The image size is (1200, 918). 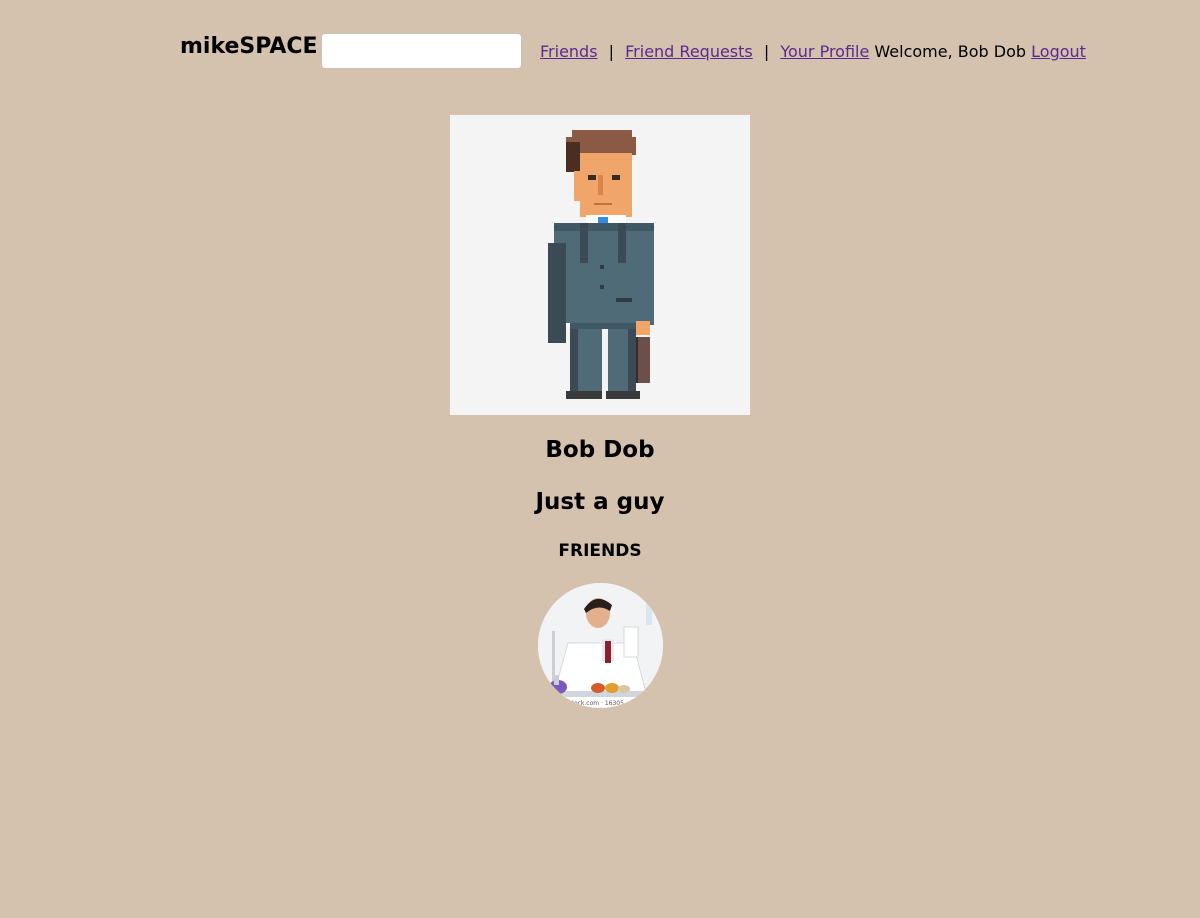 I want to click on friends-heading: FRIENDS, so click(x=600, y=551).